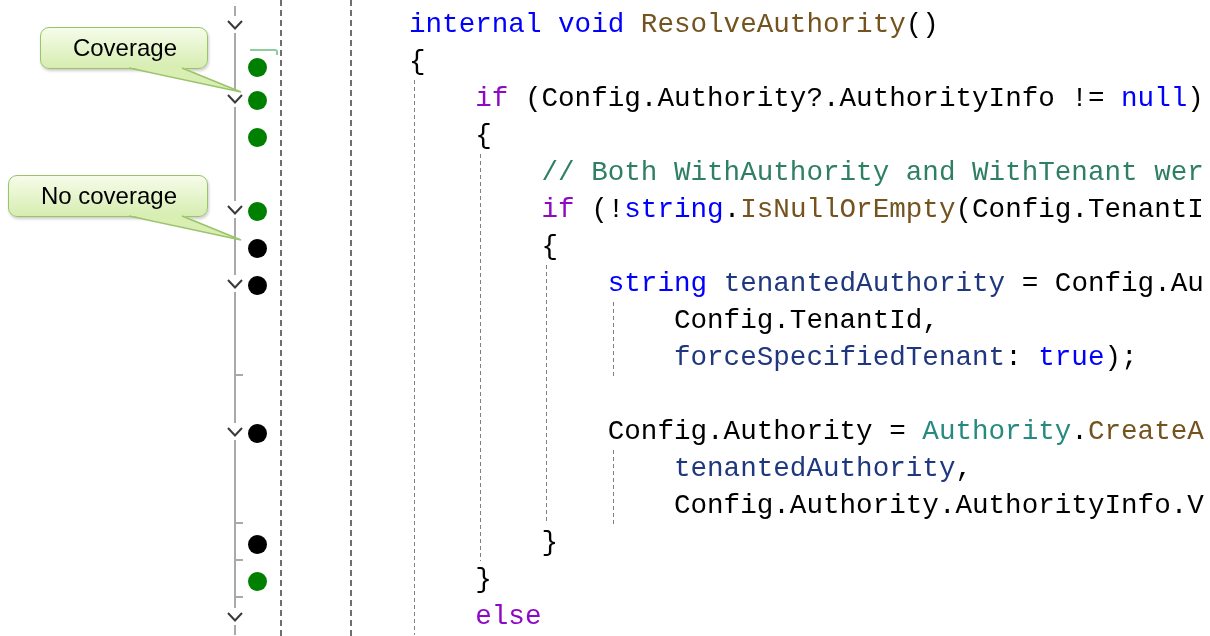 This screenshot has width=1210, height=636. Describe the element at coordinates (674, 24) in the screenshot. I see `code-line: internal void ResolveAuthority()` at that location.